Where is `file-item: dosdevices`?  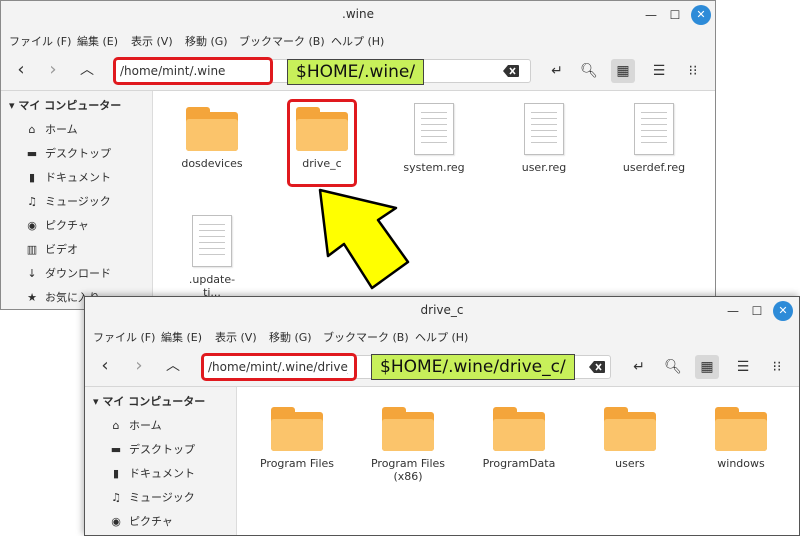 file-item: dosdevices is located at coordinates (212, 138).